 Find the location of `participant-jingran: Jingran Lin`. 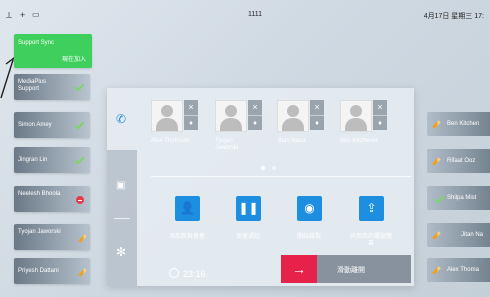

participant-jingran: Jingran Lin is located at coordinates (52, 160).